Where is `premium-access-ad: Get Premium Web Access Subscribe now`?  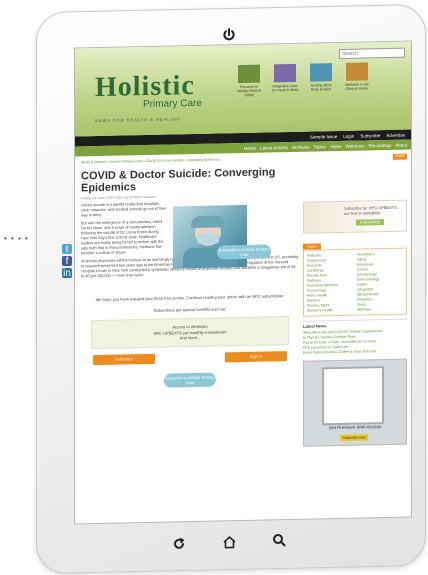 premium-access-ad: Get Premium Web Access Subscribe now is located at coordinates (355, 402).